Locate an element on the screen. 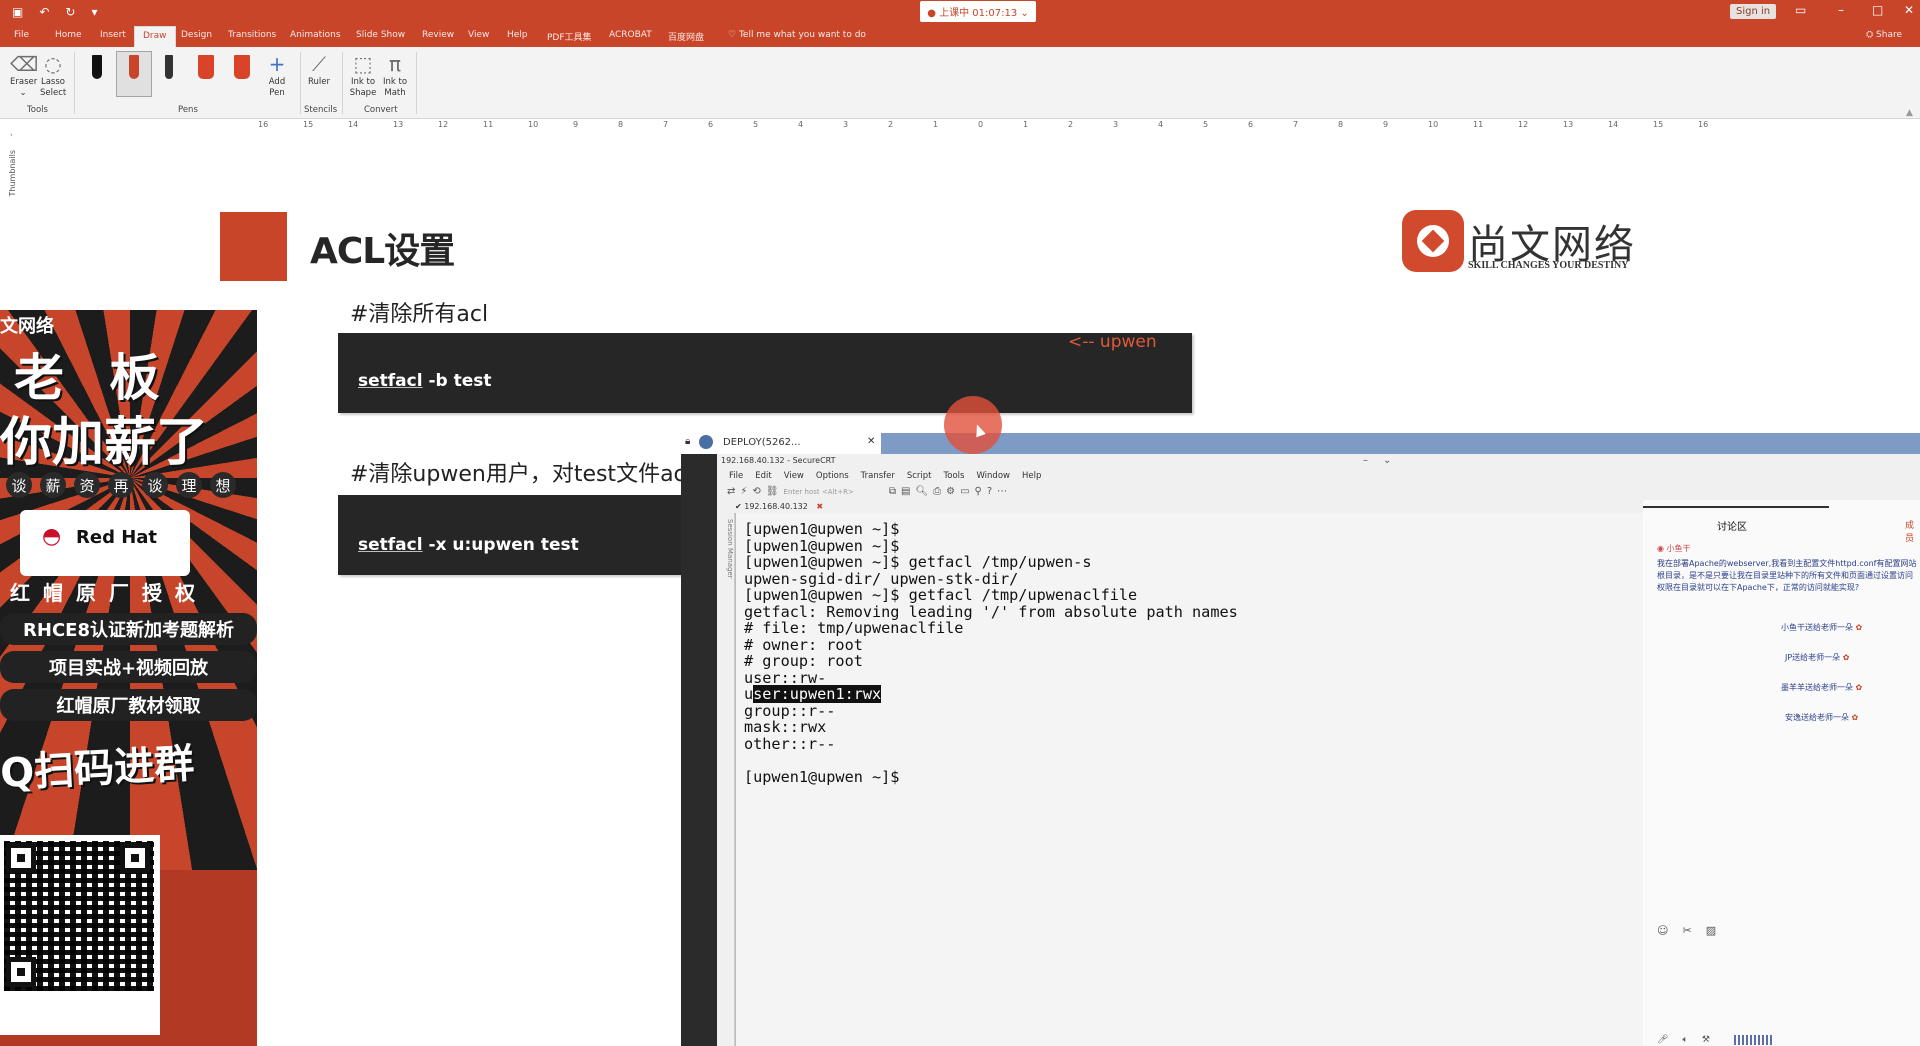 Image resolution: width=1920 pixels, height=1046 pixels. tab-insert: Insert is located at coordinates (113, 35).